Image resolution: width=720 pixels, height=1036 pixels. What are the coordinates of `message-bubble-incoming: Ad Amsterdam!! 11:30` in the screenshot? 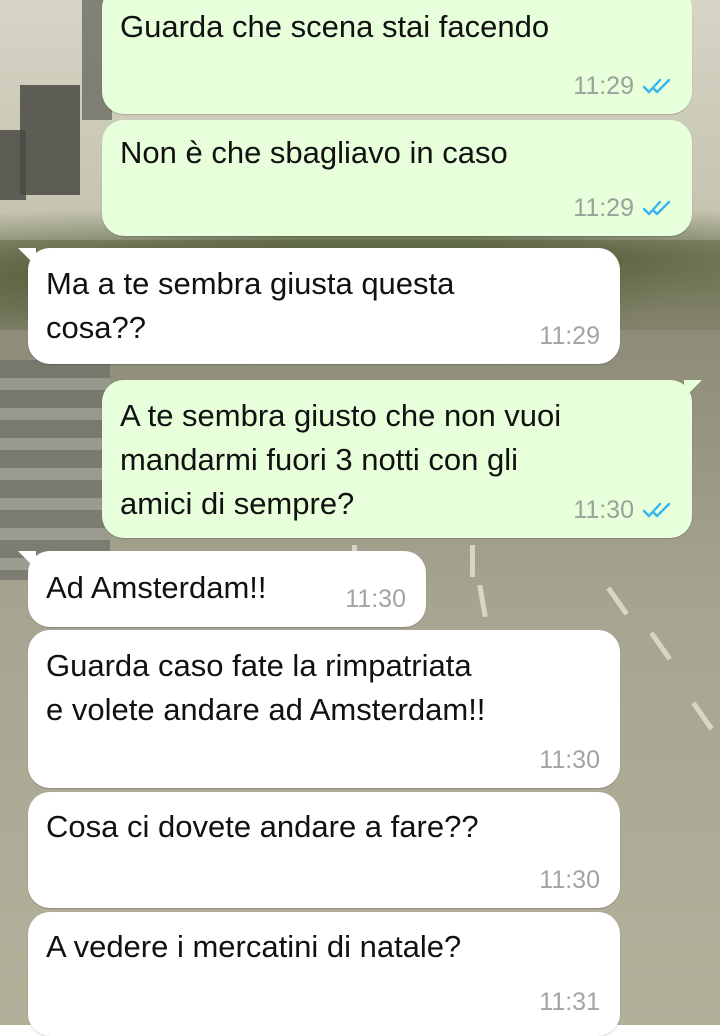 It's located at (222, 589).